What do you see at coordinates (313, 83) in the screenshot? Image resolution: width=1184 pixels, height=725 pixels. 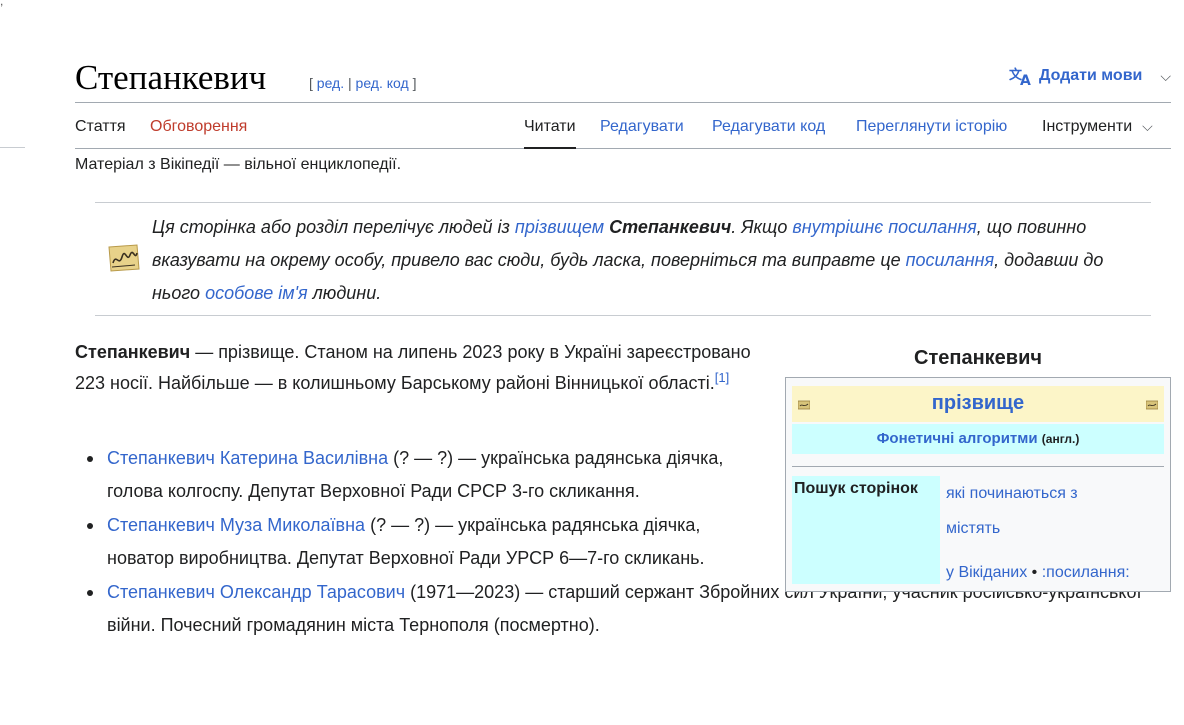 I see `edit-bracket-open: [` at bounding box center [313, 83].